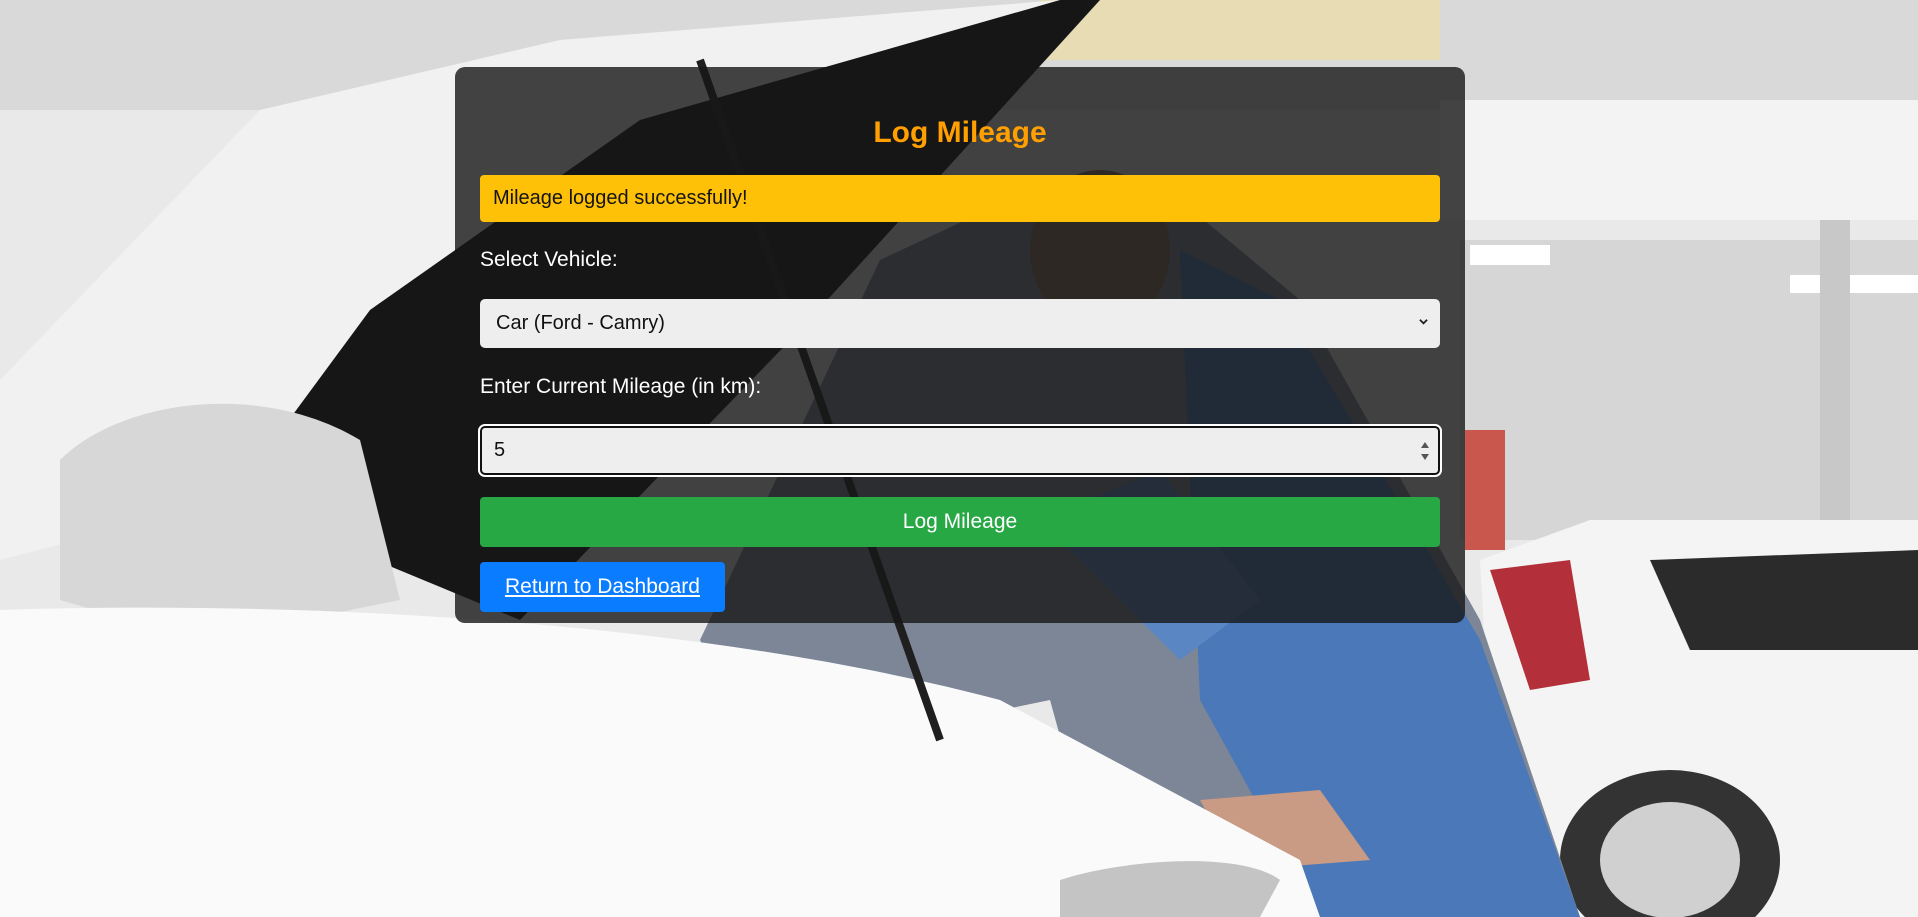 The width and height of the screenshot is (1918, 917). What do you see at coordinates (1423, 322) in the screenshot?
I see `chevron-down-icon` at bounding box center [1423, 322].